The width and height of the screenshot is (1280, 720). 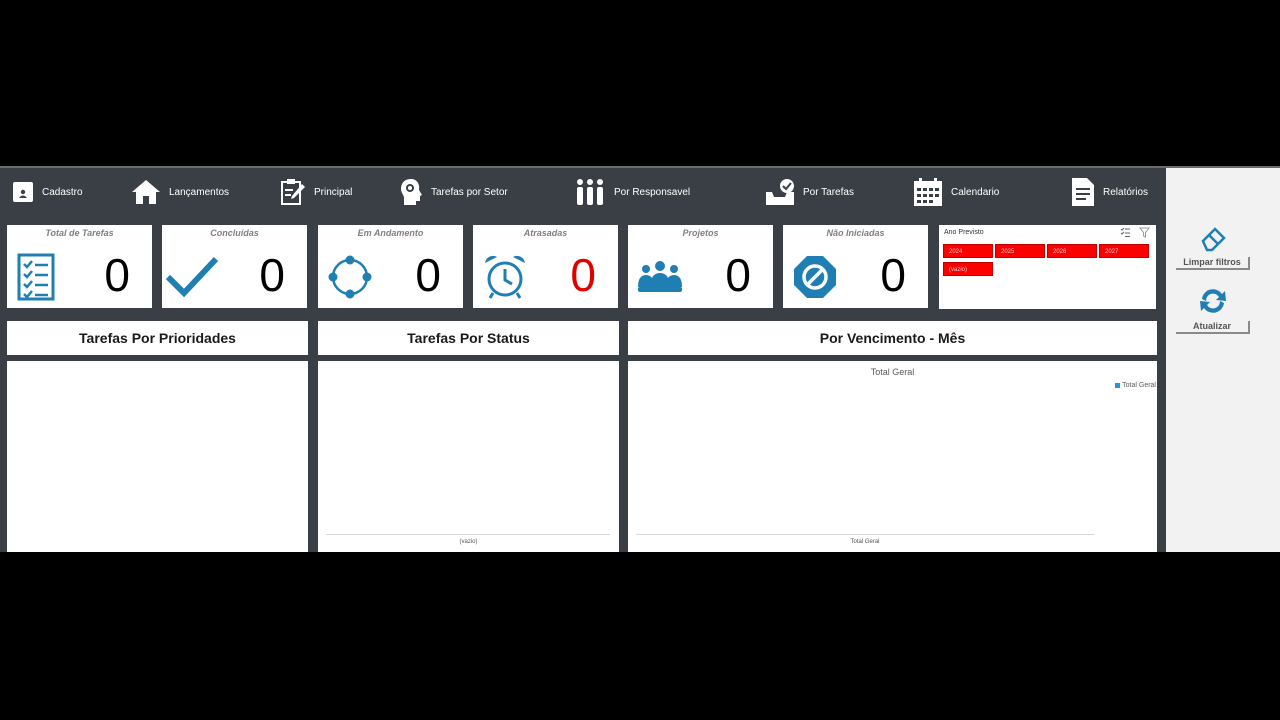 What do you see at coordinates (1135, 232) in the screenshot?
I see `slicer-tools` at bounding box center [1135, 232].